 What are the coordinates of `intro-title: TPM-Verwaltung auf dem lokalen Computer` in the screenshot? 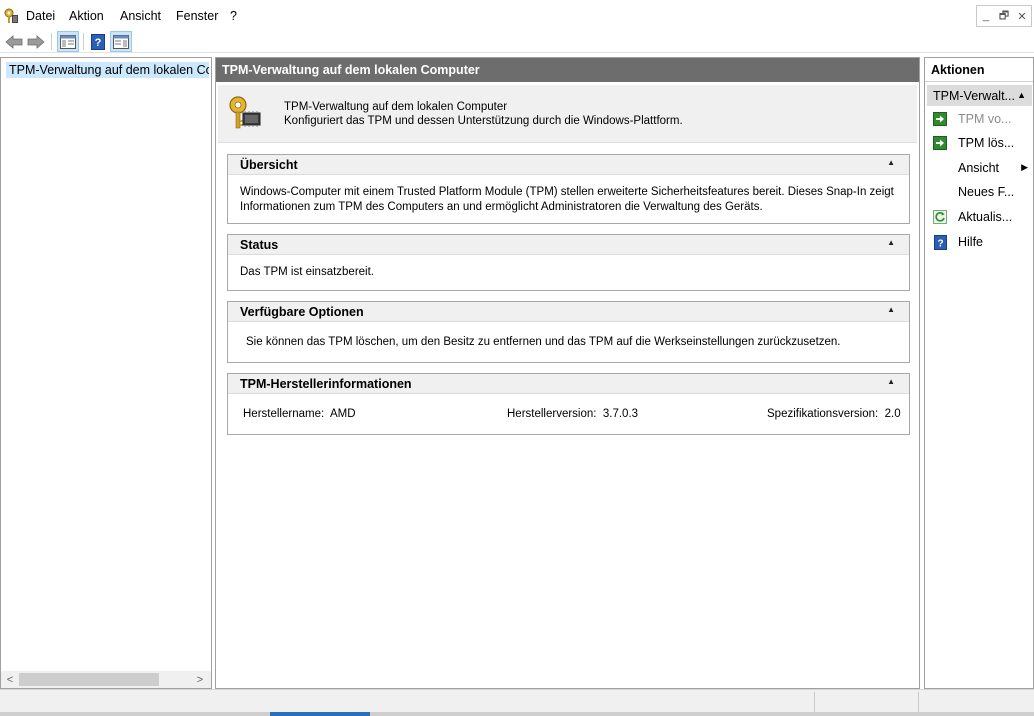 It's located at (396, 107).